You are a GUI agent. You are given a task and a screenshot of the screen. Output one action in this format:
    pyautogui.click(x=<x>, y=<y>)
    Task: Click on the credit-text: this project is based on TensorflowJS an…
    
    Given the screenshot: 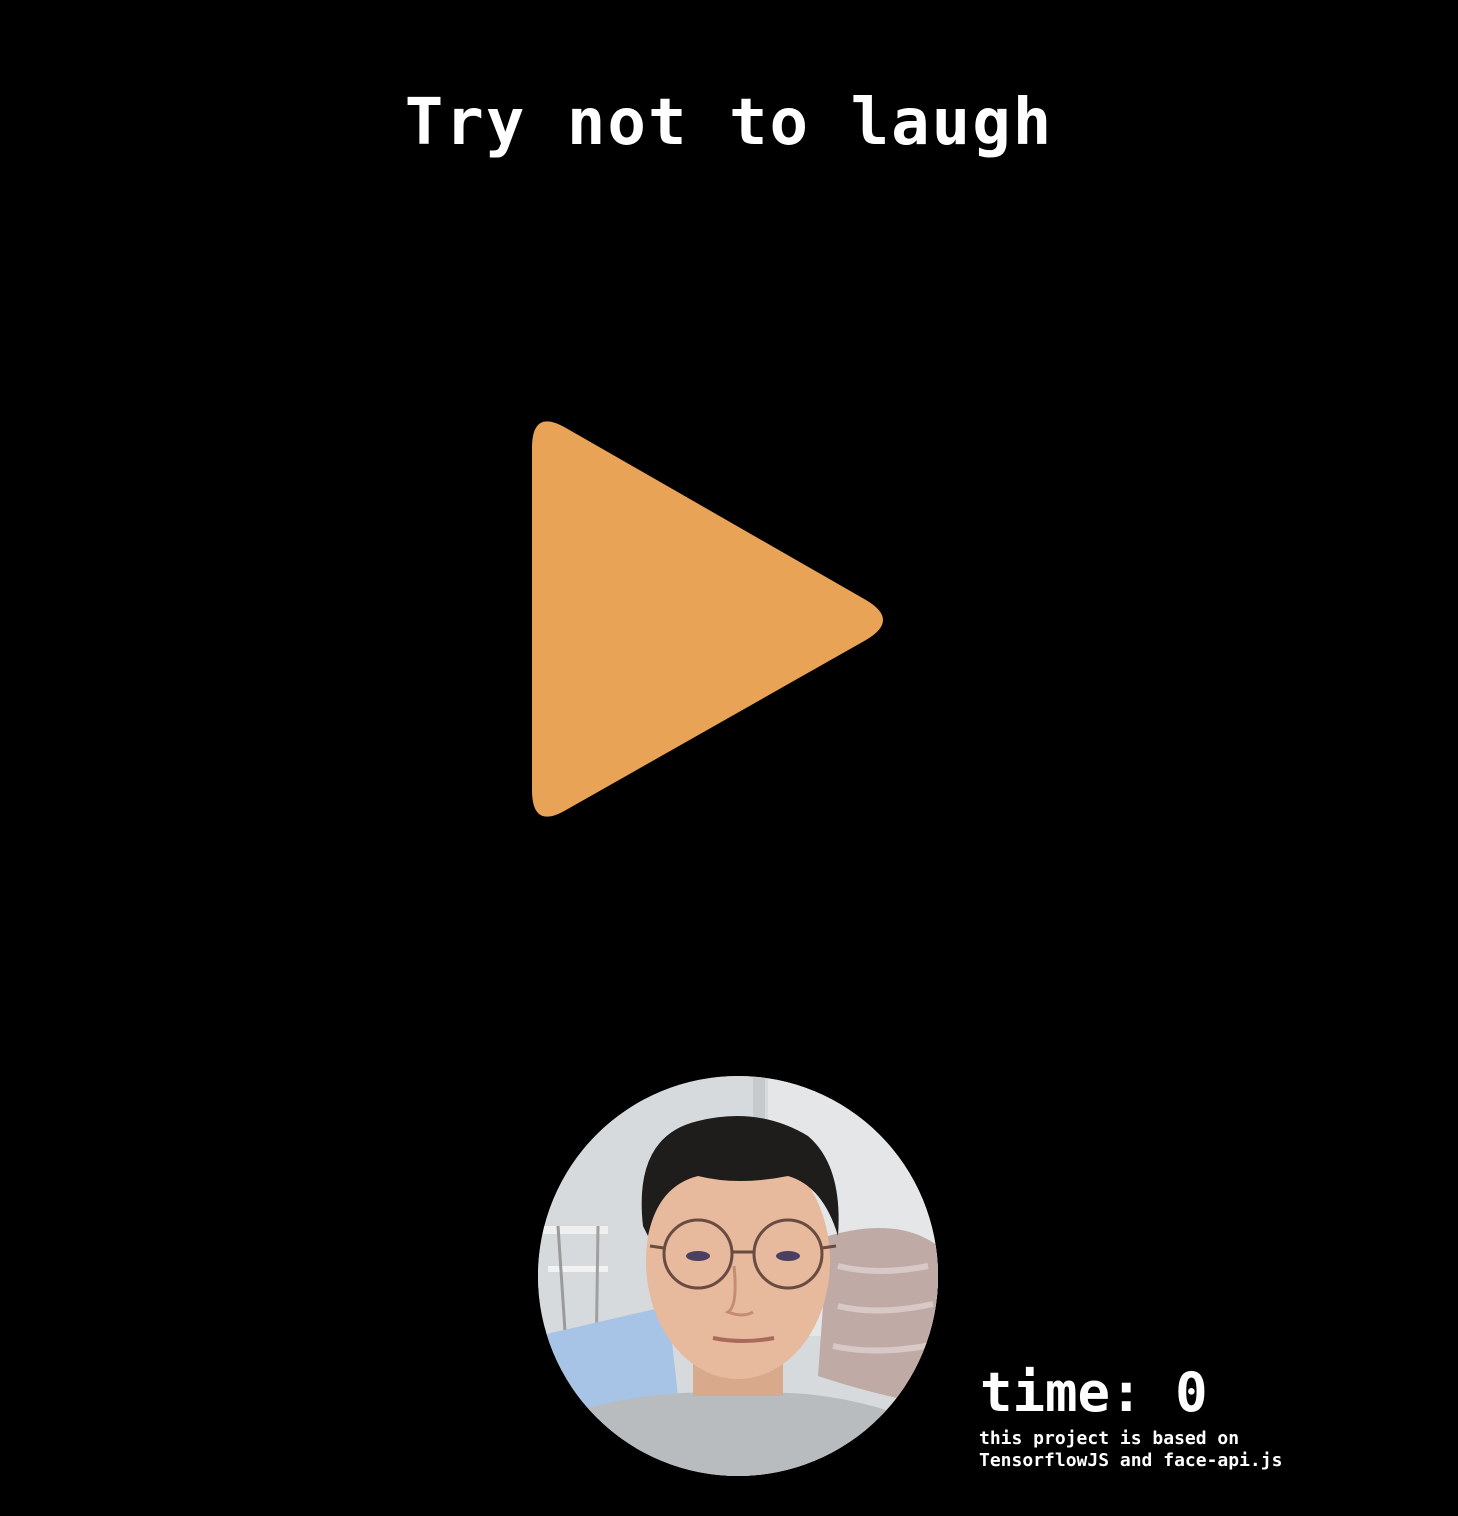 What is the action you would take?
    pyautogui.click(x=1130, y=1450)
    